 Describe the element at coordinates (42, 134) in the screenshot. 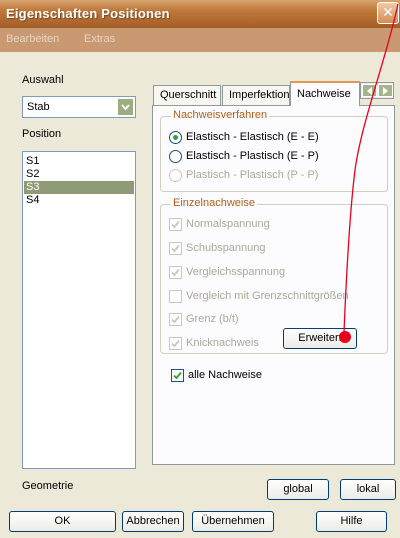

I see `position-label: Position` at that location.